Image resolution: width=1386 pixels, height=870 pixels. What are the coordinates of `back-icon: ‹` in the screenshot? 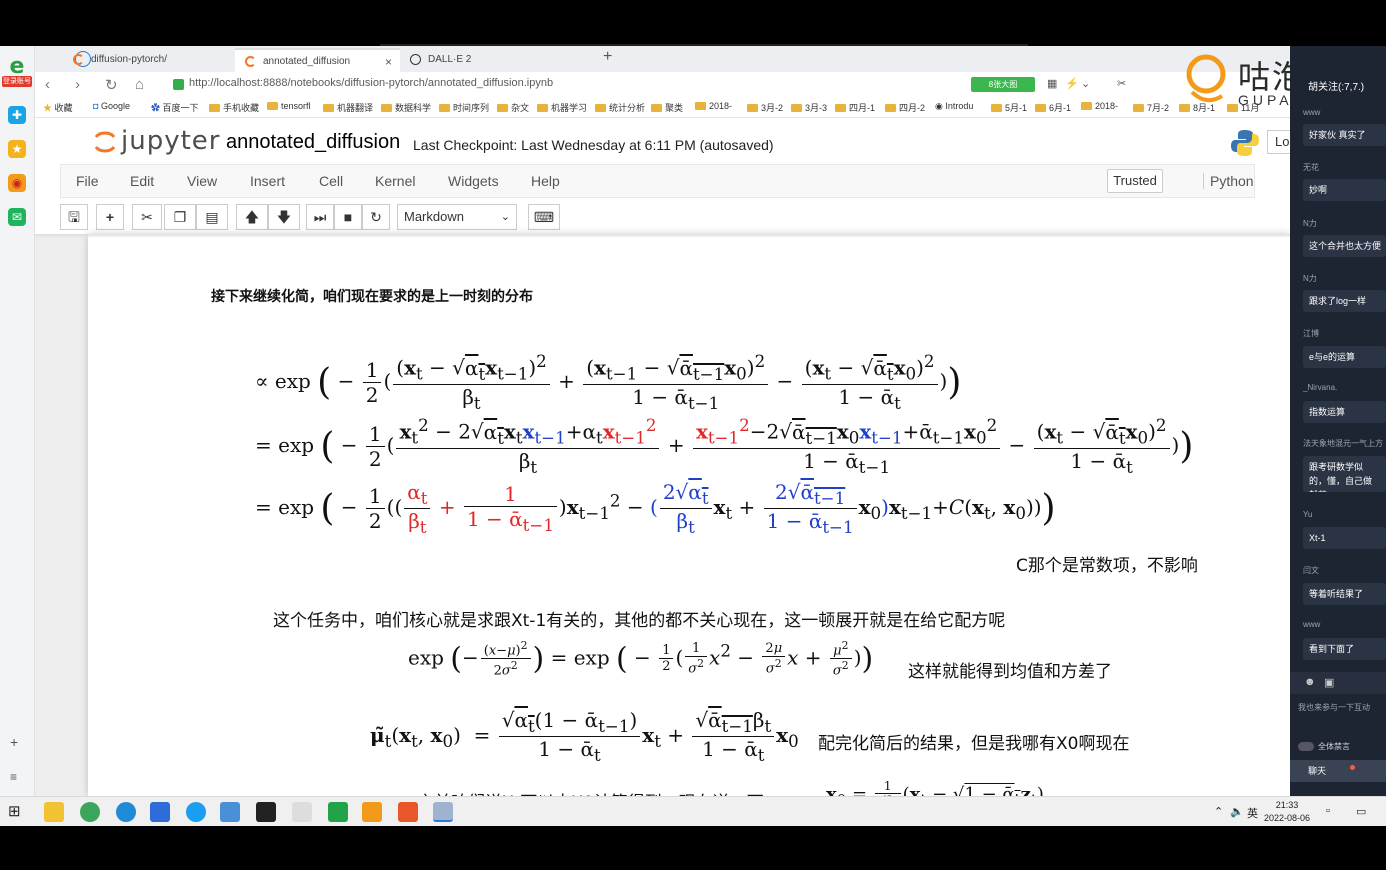 It's located at (47, 84).